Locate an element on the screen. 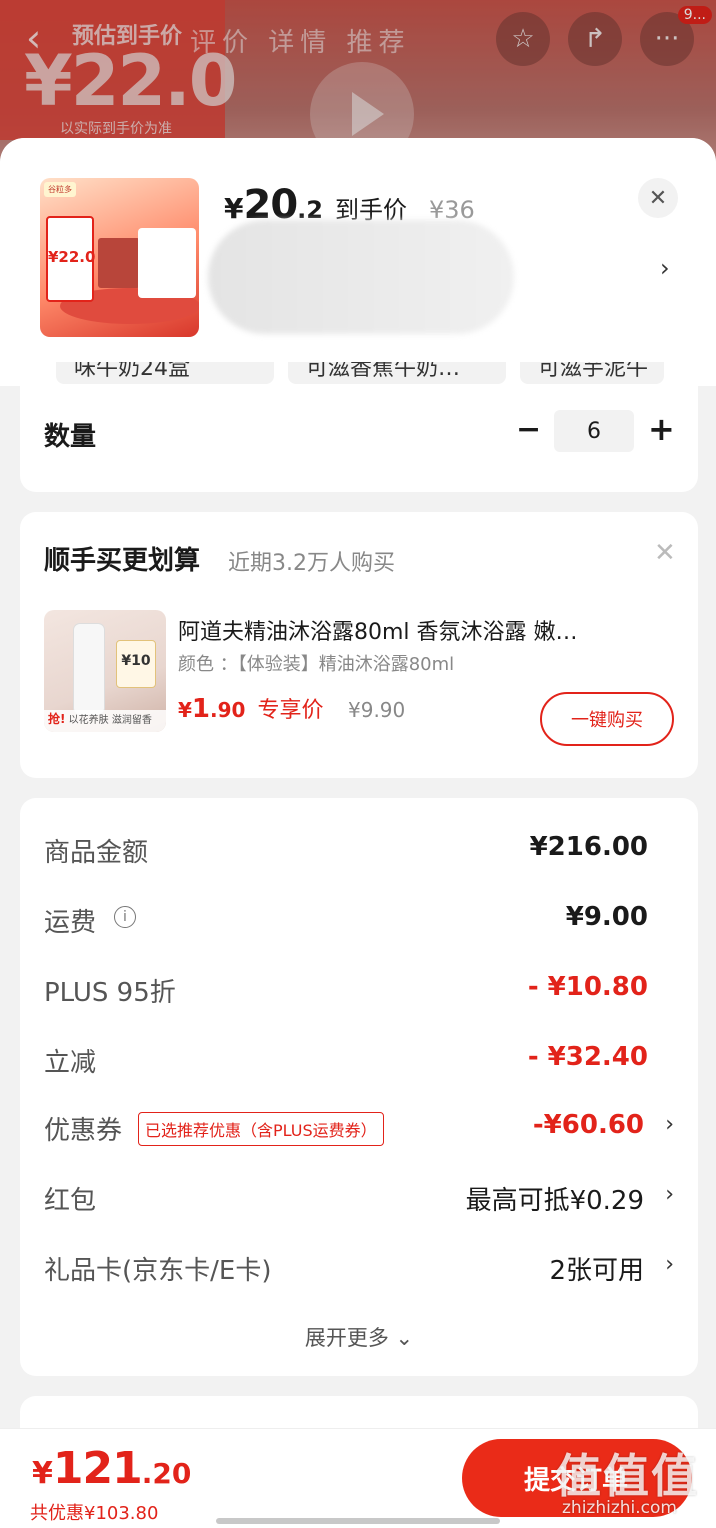 This screenshot has height=1528, width=716. recommendation-original-price: ¥9.90 is located at coordinates (377, 710).